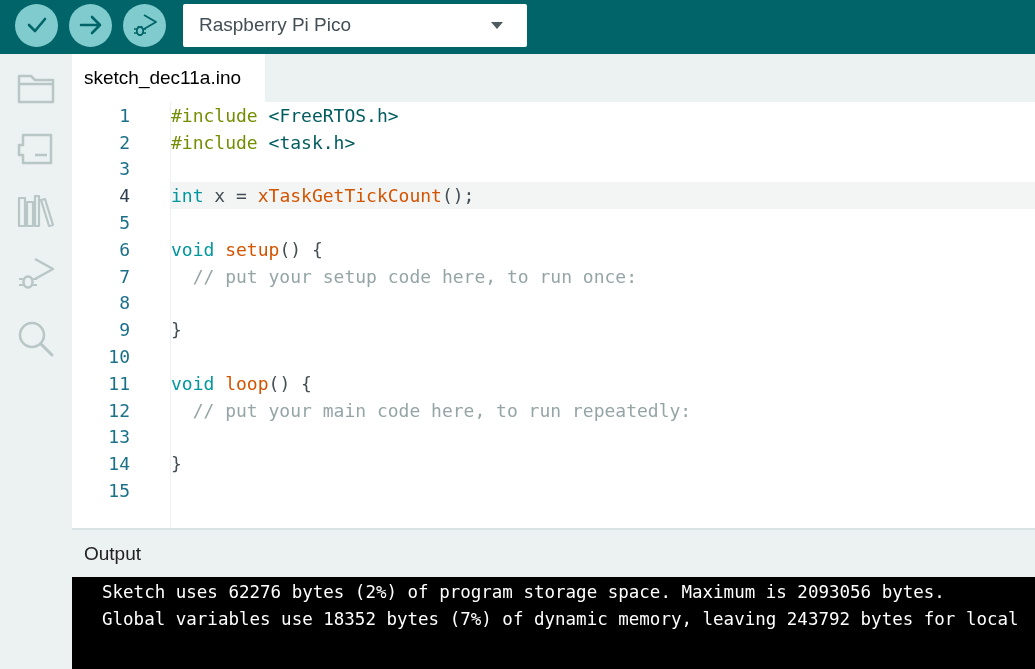 This screenshot has width=1035, height=669. I want to click on line-number: 6, so click(124, 249).